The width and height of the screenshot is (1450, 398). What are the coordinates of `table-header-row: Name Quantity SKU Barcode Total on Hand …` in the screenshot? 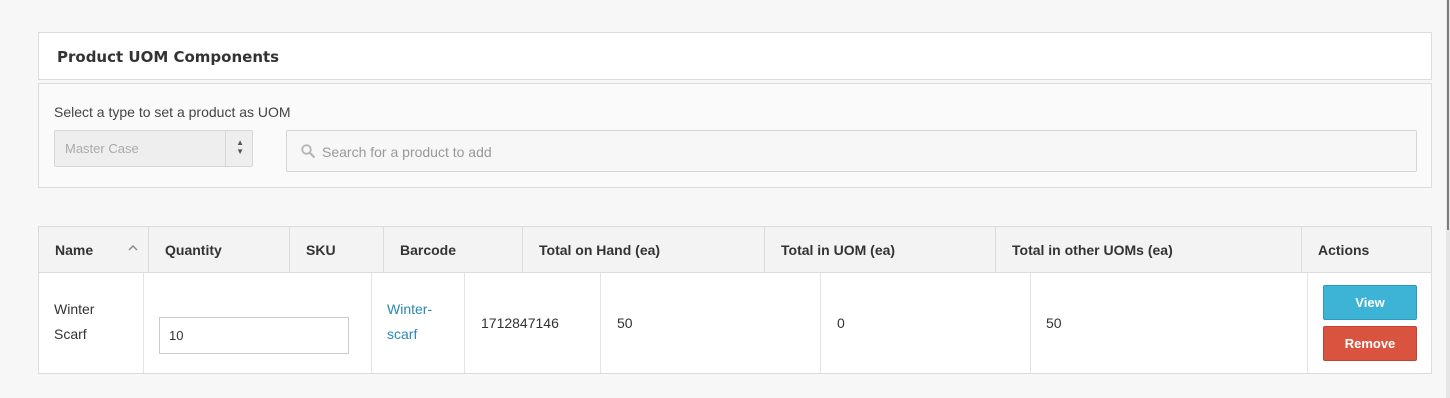 It's located at (735, 250).